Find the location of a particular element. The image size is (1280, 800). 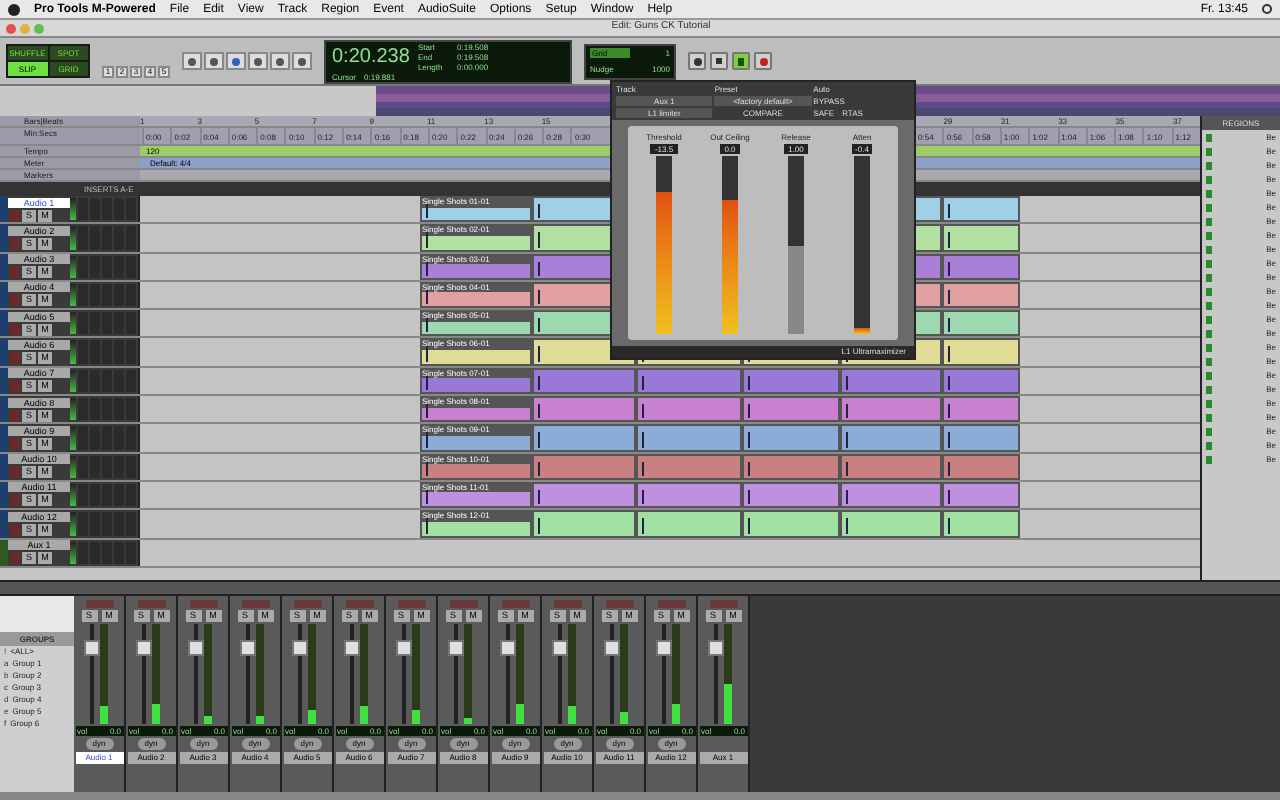

stop-button is located at coordinates (719, 61).